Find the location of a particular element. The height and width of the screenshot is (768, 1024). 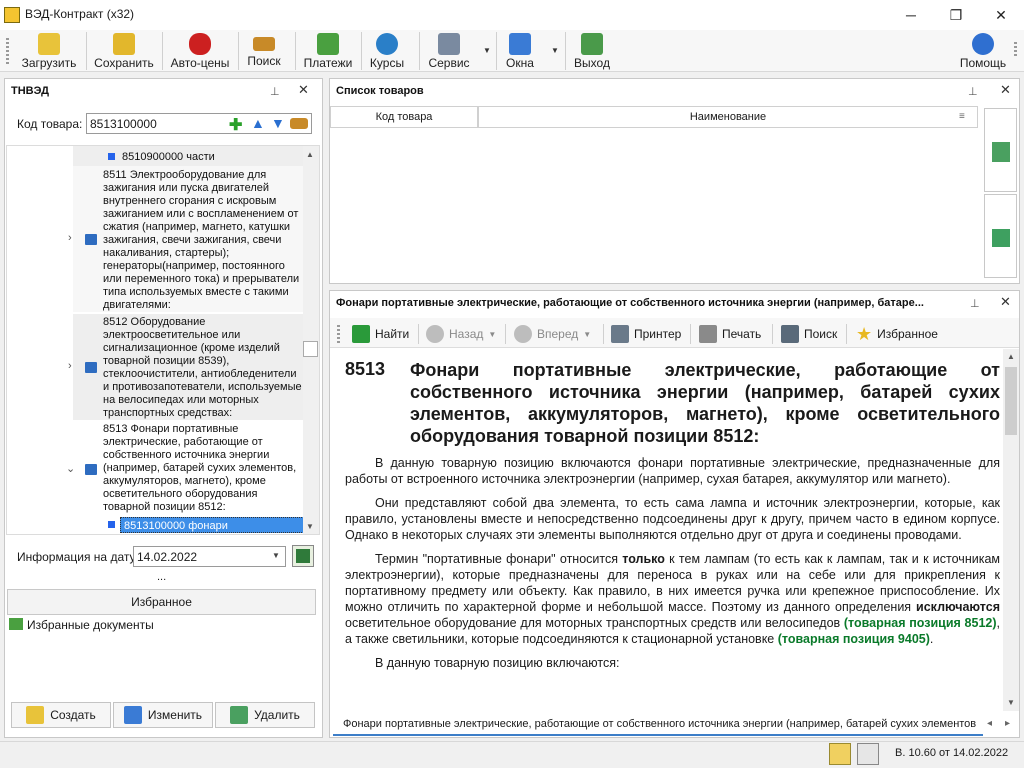

tab-scroll-right-icon: ▸ is located at coordinates (1007, 723).